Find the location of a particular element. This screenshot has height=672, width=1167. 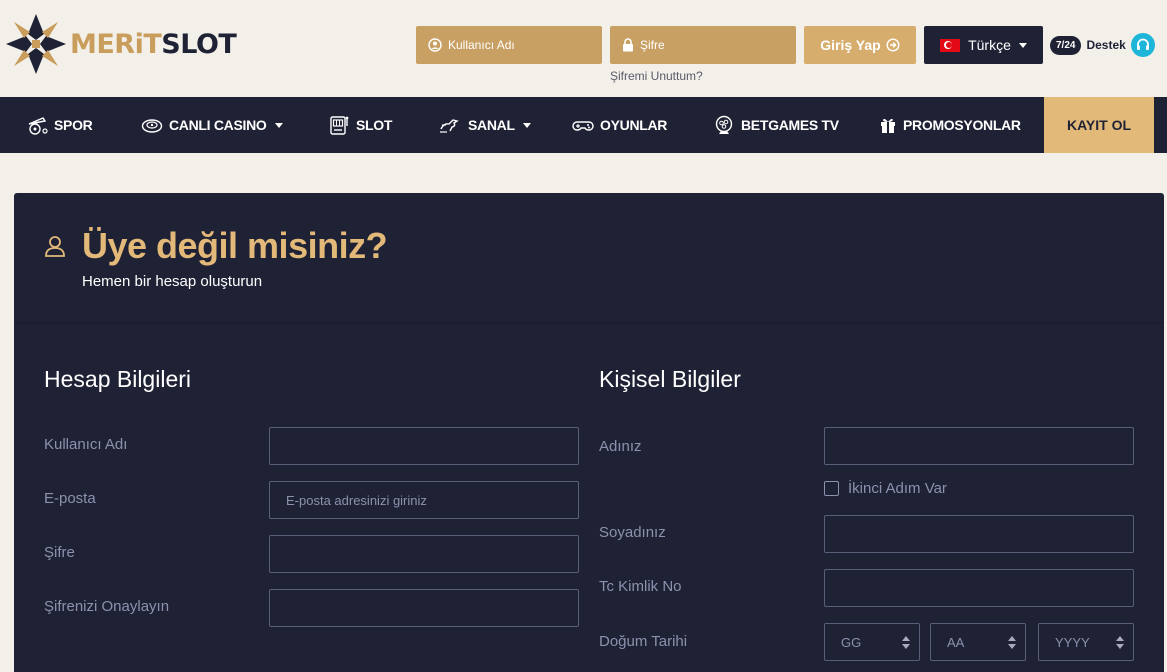

sports-icon is located at coordinates (38, 126).